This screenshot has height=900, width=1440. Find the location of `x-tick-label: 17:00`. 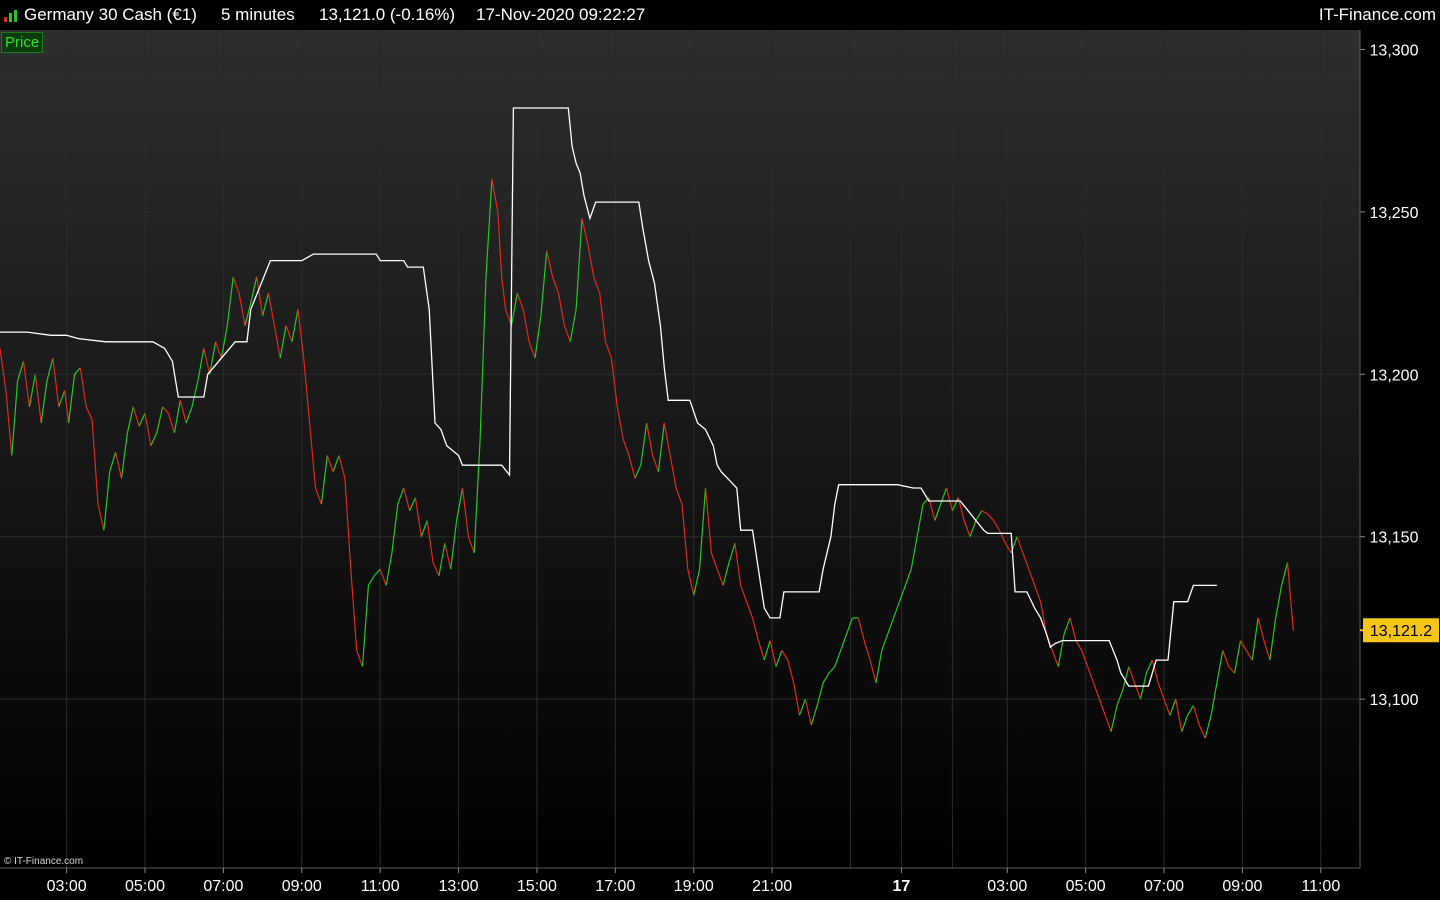

x-tick-label: 17:00 is located at coordinates (615, 886).